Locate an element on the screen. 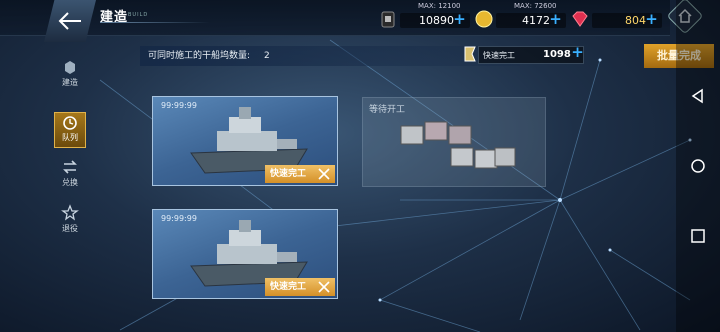  fuel-add-button: + is located at coordinates (459, 20).